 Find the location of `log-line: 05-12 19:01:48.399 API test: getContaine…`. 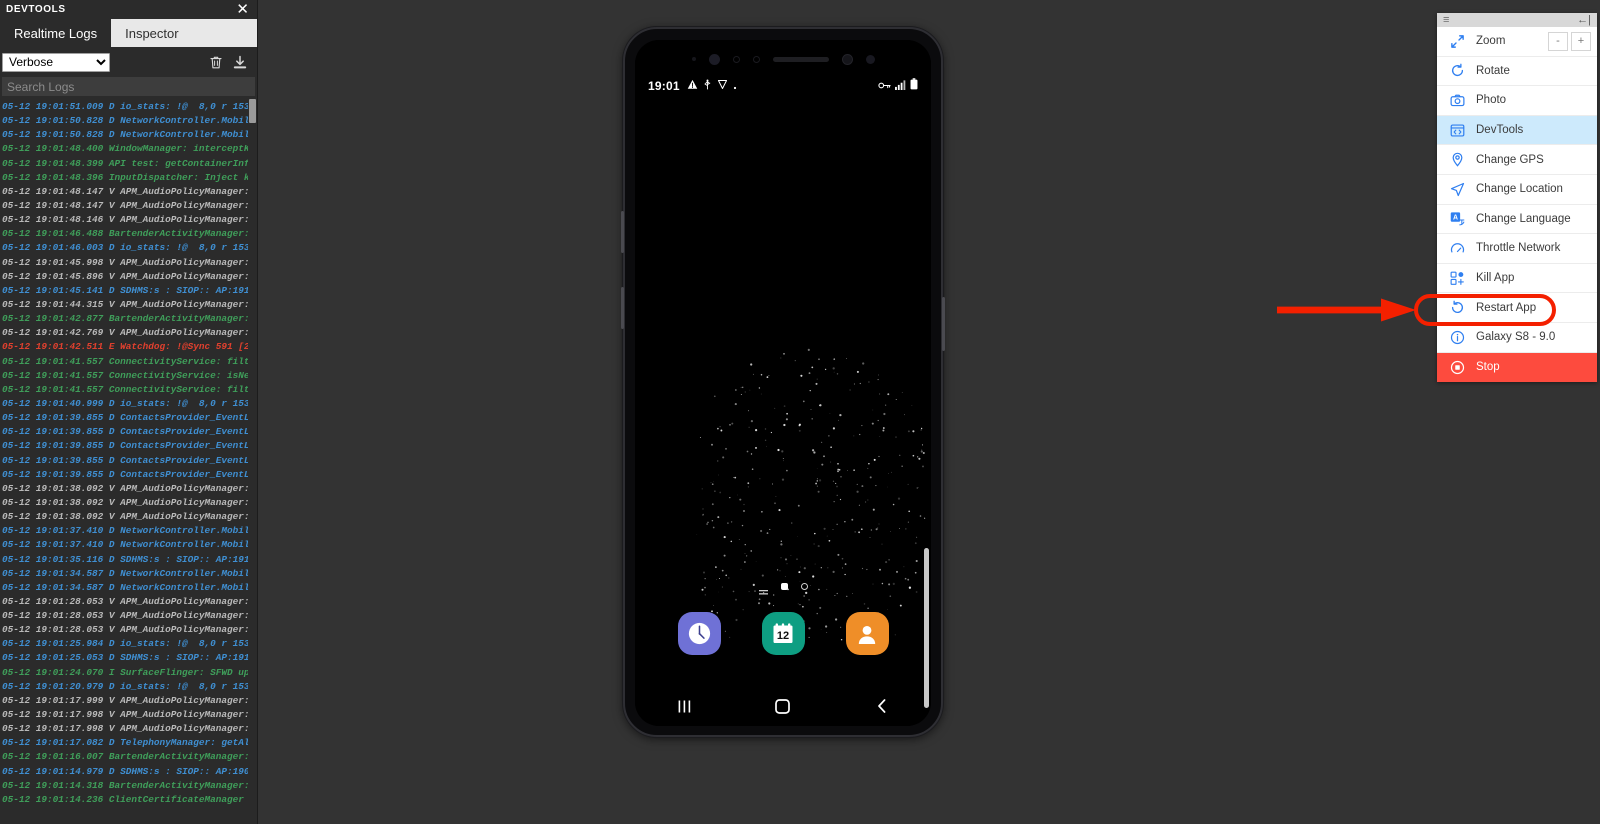

log-line: 05-12 19:01:48.399 API test: getContaine… is located at coordinates (129, 163).